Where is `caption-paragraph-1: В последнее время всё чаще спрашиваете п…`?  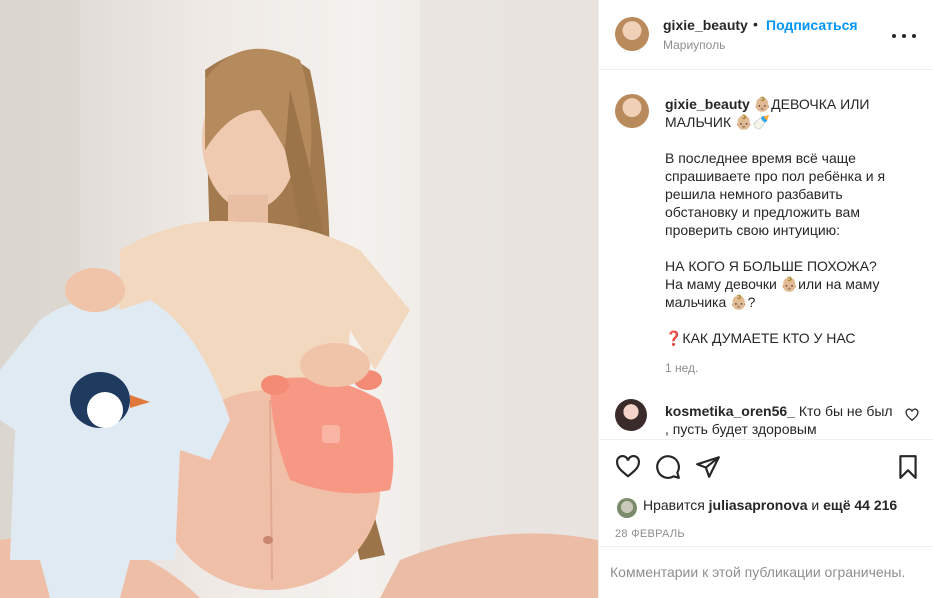 caption-paragraph-1: В последнее время всё чаще спрашиваете п… is located at coordinates (775, 194).